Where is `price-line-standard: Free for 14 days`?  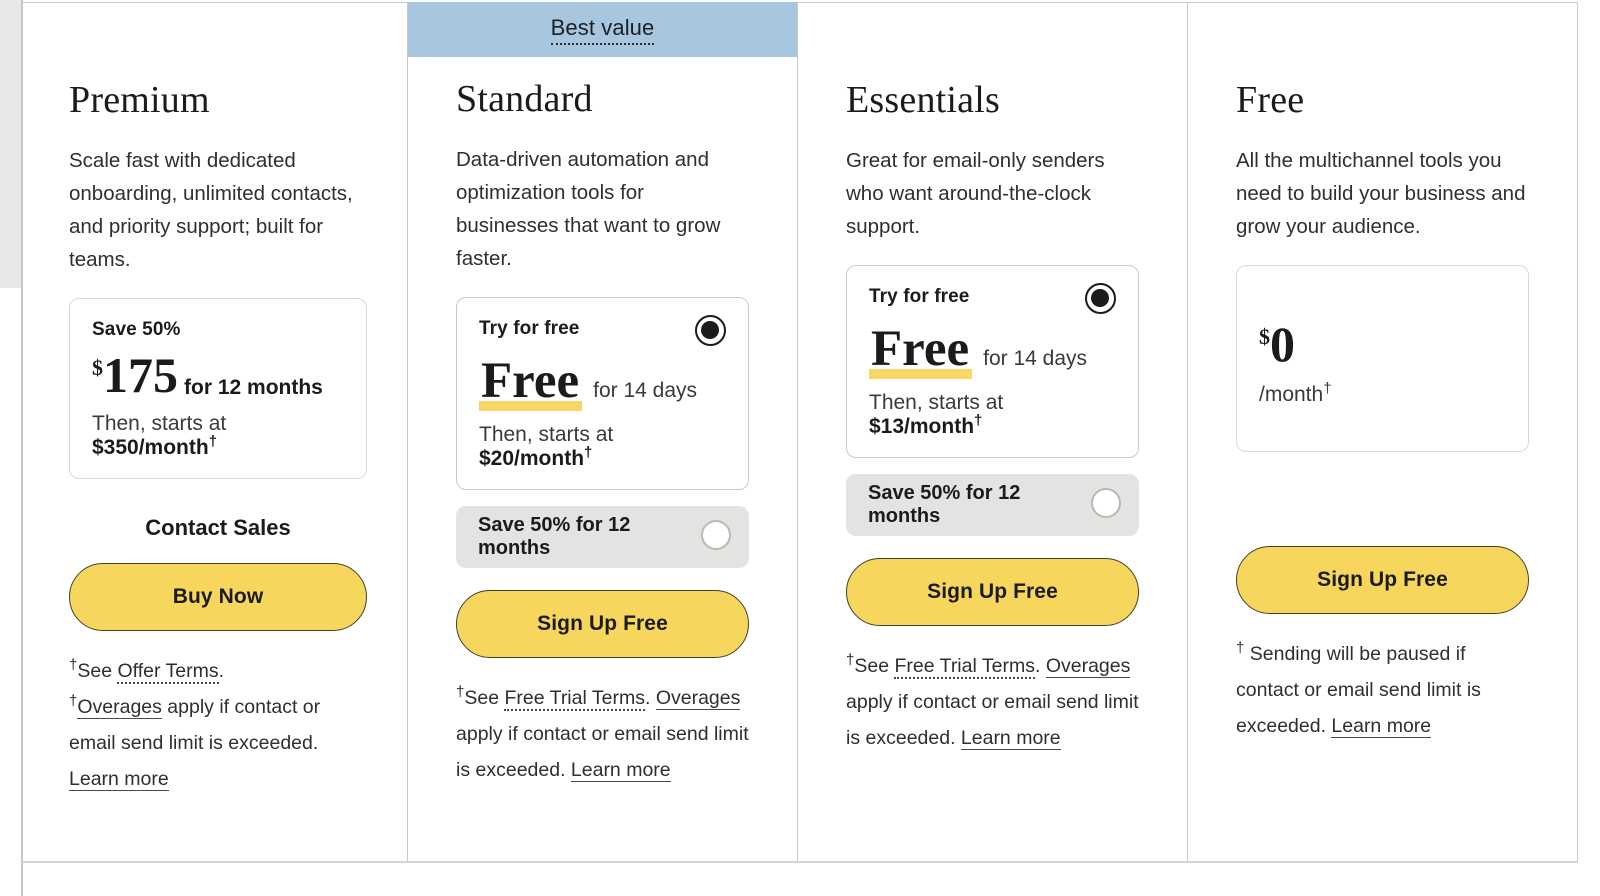 price-line-standard: Free for 14 days is located at coordinates (602, 383).